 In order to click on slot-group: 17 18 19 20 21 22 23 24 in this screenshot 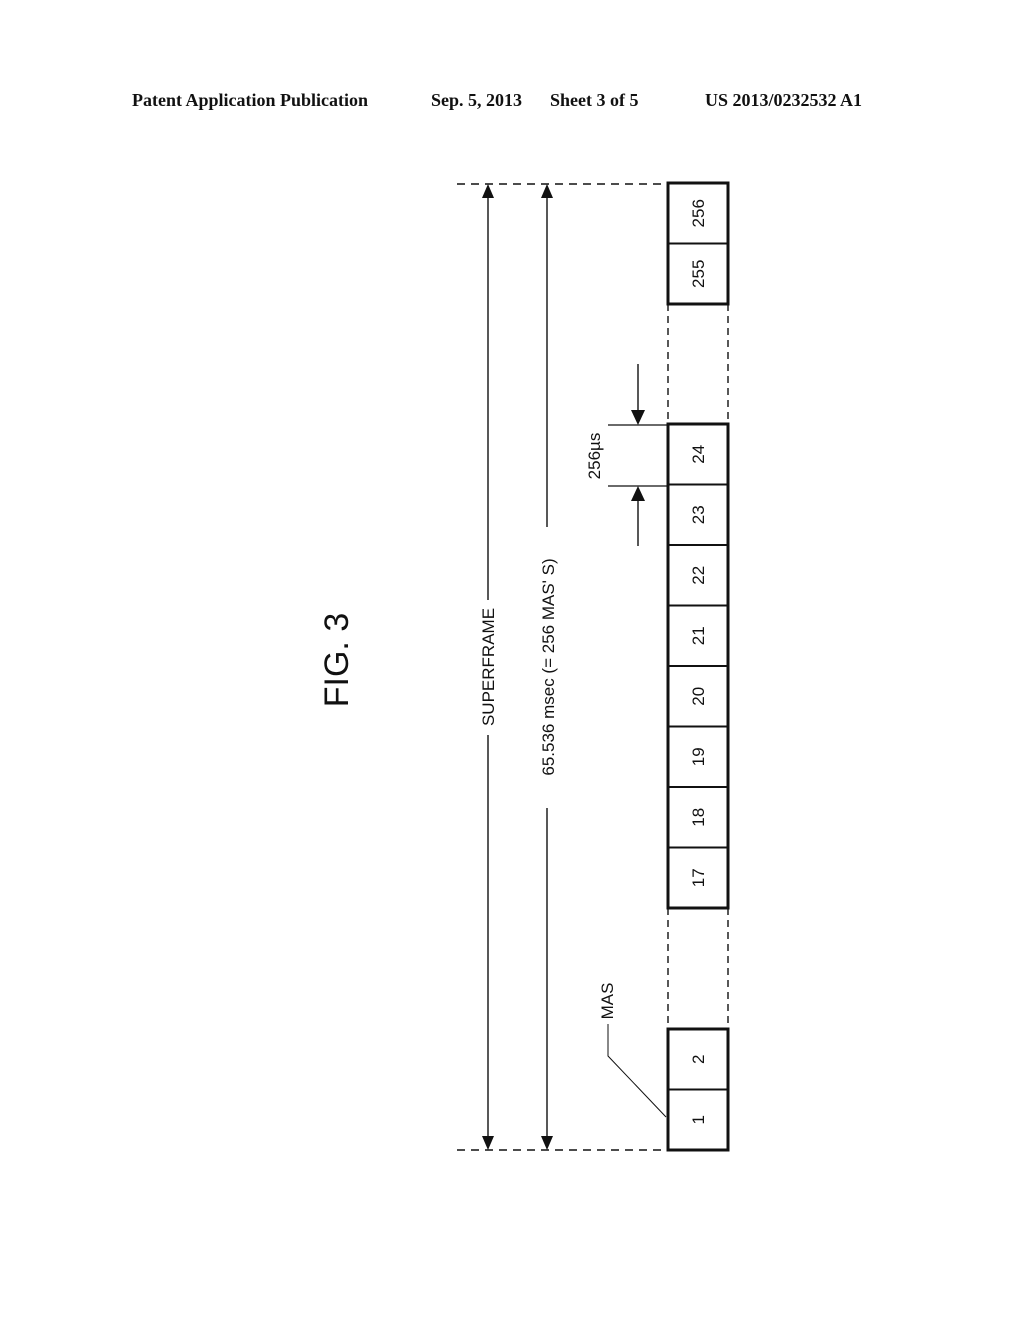, I will do `click(698, 666)`.